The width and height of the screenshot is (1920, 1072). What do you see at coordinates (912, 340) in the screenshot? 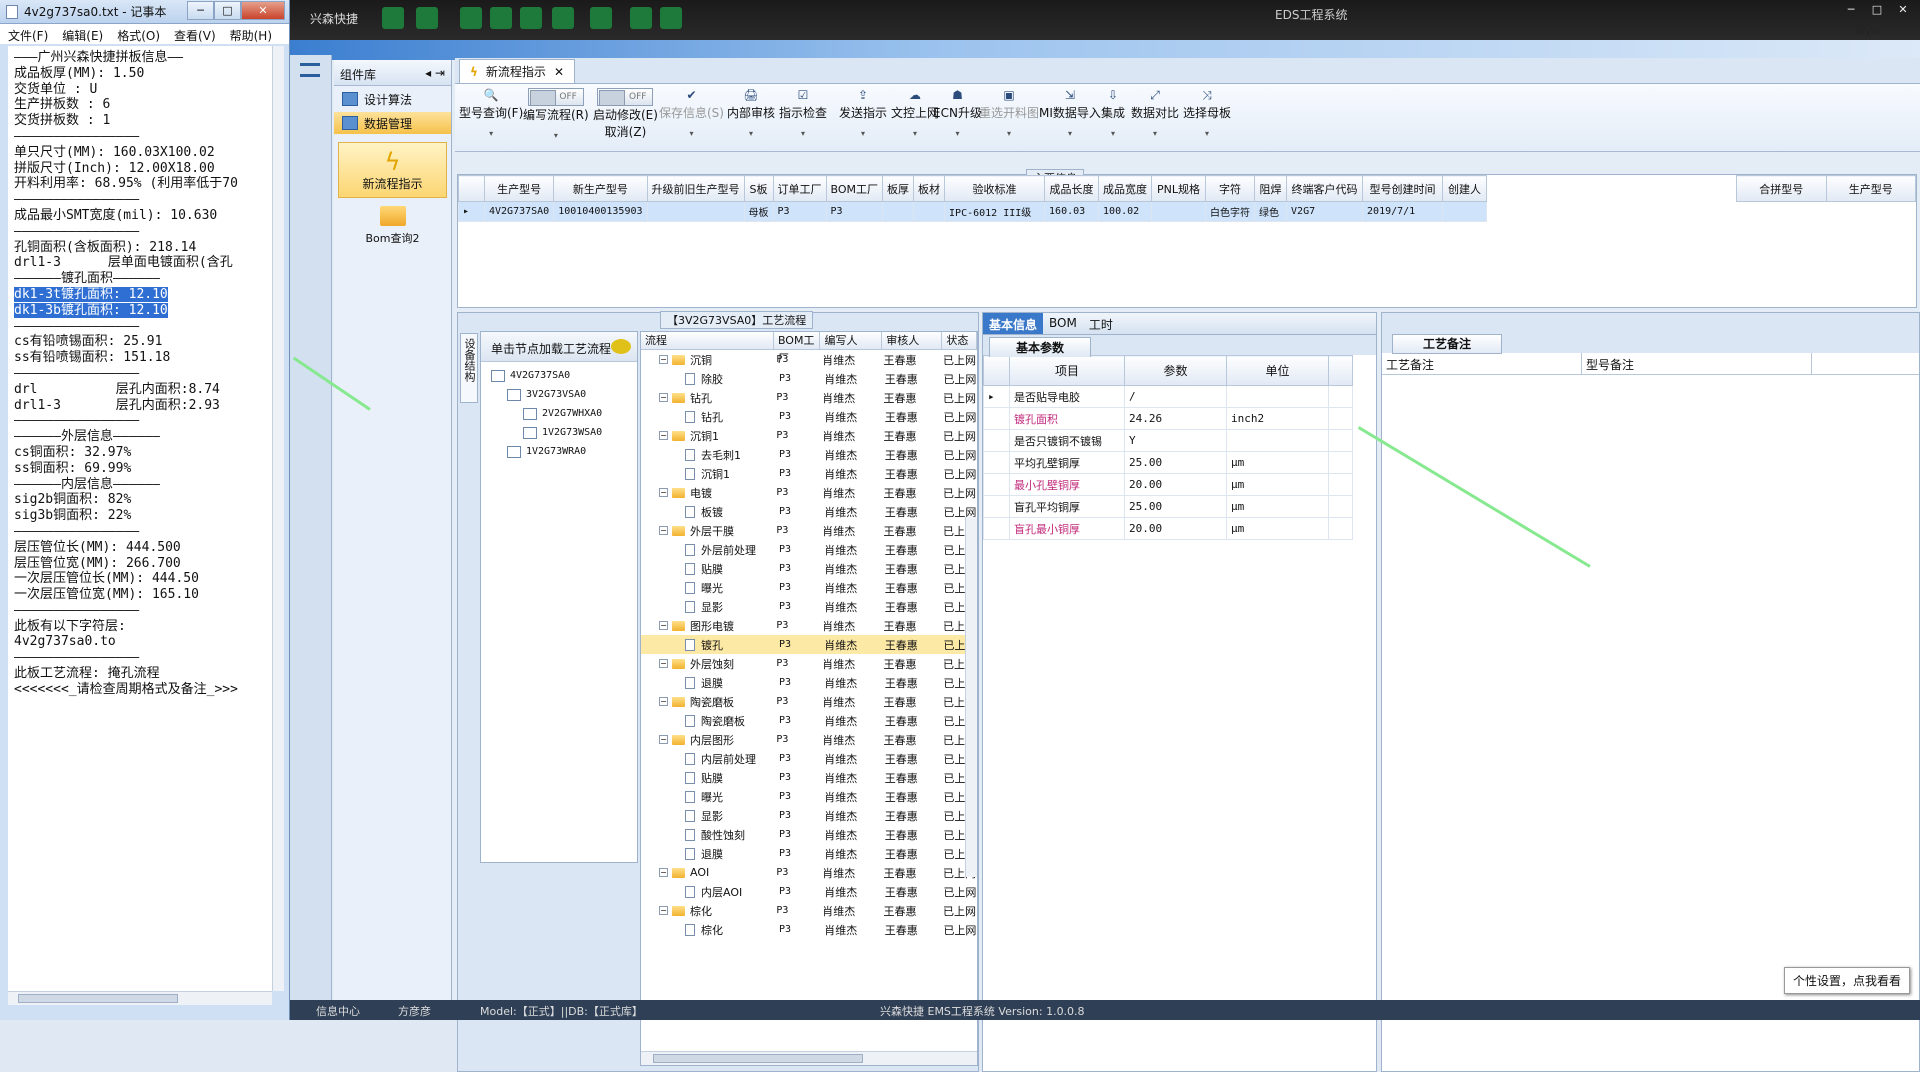
I see `column-header: 审核人` at bounding box center [912, 340].